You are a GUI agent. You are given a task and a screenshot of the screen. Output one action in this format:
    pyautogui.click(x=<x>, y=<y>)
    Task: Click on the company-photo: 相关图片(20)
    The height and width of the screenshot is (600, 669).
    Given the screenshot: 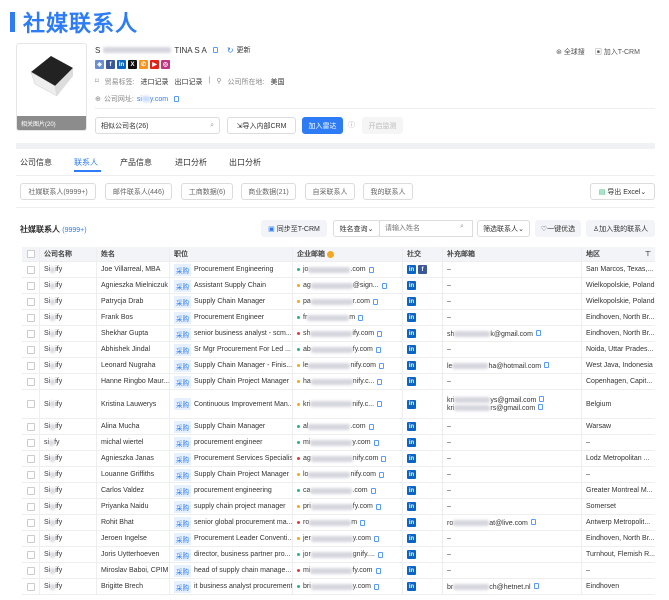 What is the action you would take?
    pyautogui.click(x=51, y=87)
    